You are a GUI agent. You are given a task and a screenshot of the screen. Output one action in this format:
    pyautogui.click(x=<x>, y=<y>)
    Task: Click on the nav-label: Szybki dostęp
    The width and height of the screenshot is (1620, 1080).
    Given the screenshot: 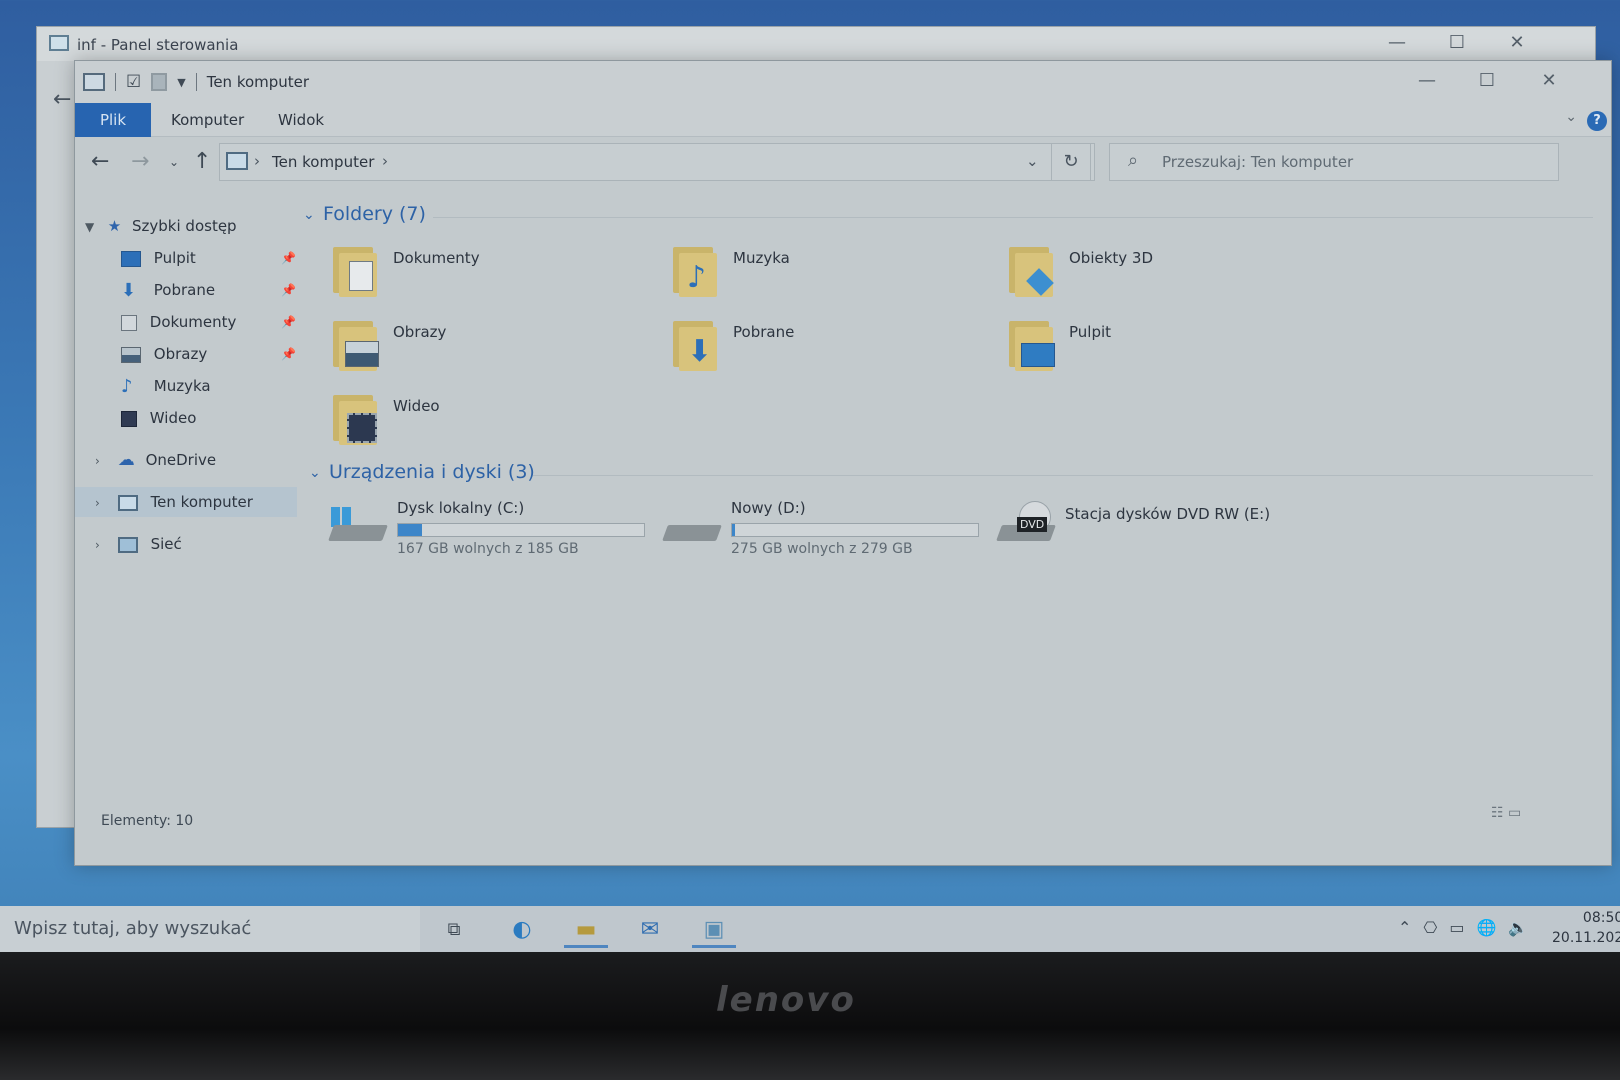 What is the action you would take?
    pyautogui.click(x=184, y=226)
    